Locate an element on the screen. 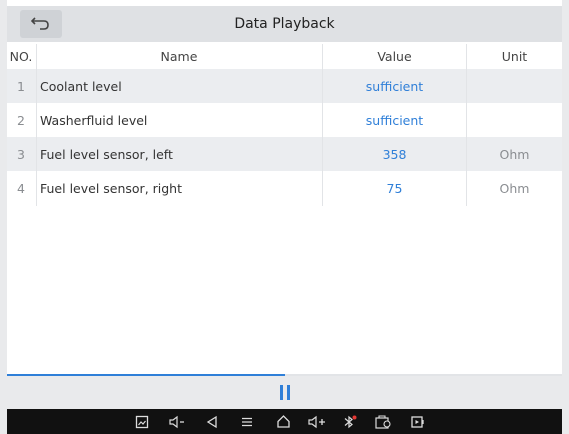 This screenshot has width=569, height=434. table-row: 3 Fuel level sensor, left 358 Ohm is located at coordinates (284, 154).